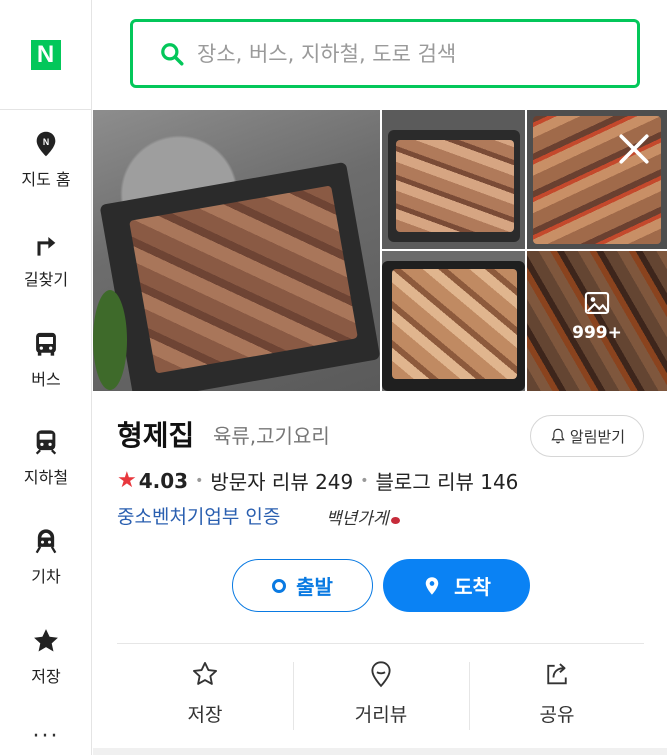  What do you see at coordinates (281, 480) in the screenshot?
I see `visitor-review-link: 방문자 리뷰 249` at bounding box center [281, 480].